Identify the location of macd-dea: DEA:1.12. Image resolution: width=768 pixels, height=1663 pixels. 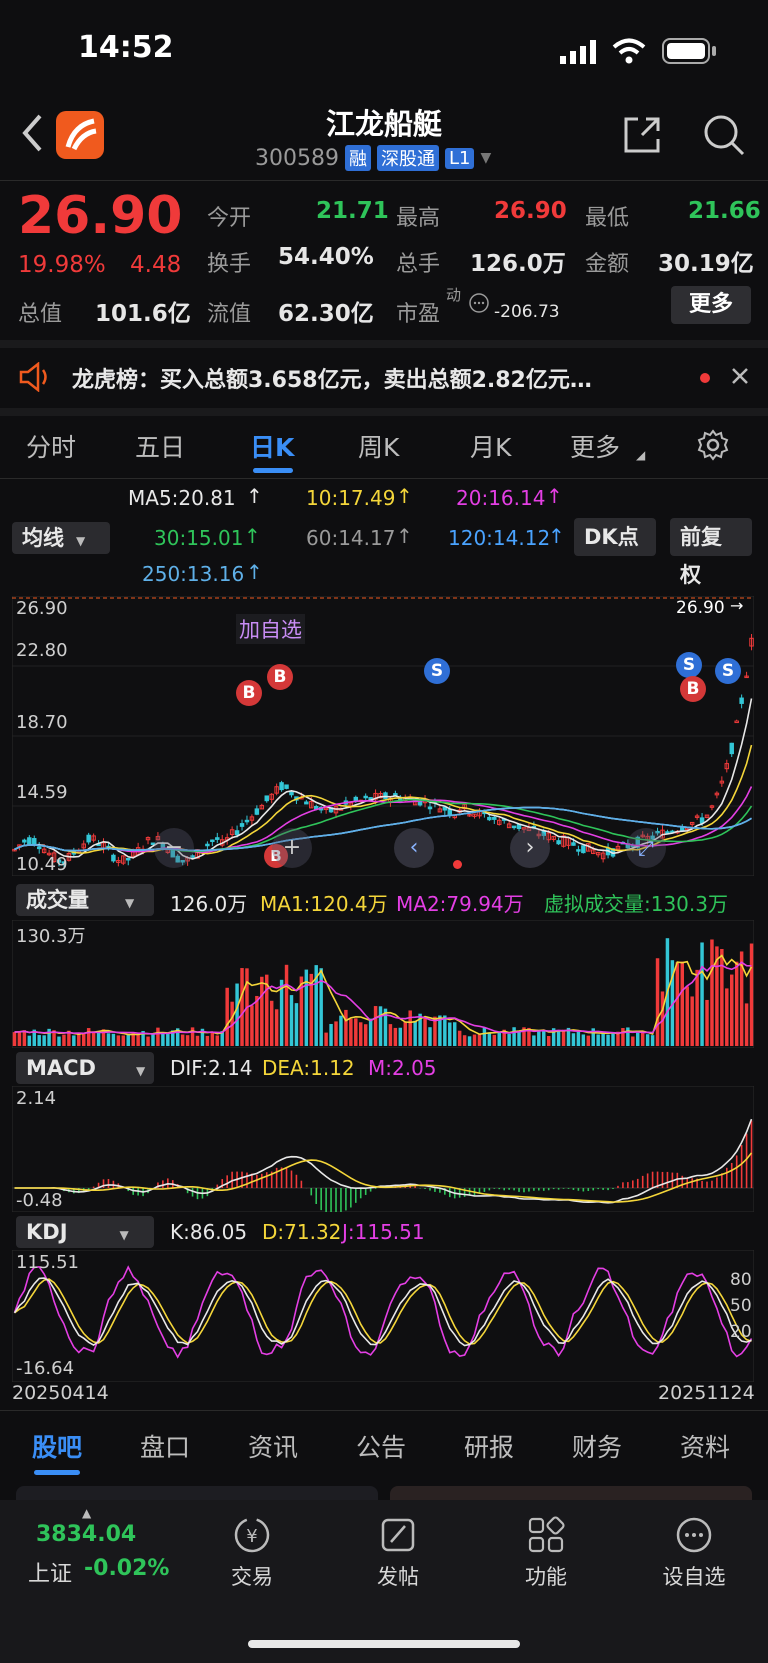
(308, 1068).